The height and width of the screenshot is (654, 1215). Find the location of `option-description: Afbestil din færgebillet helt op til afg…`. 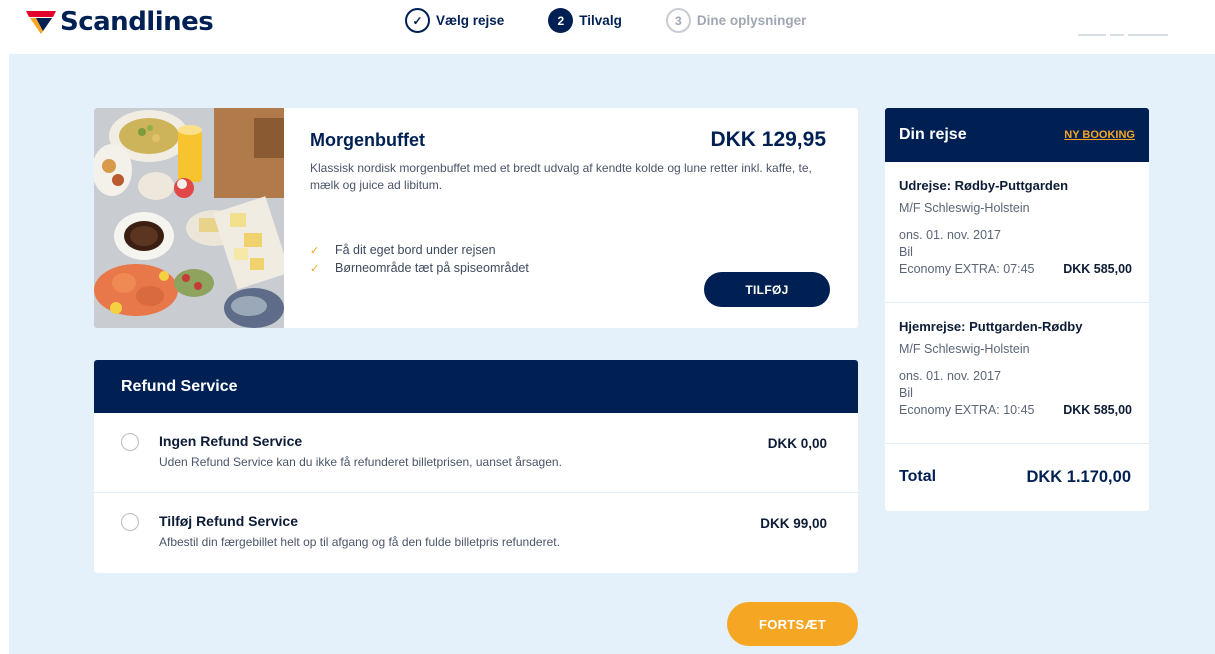

option-description: Afbestil din færgebillet helt op til afg… is located at coordinates (359, 542).